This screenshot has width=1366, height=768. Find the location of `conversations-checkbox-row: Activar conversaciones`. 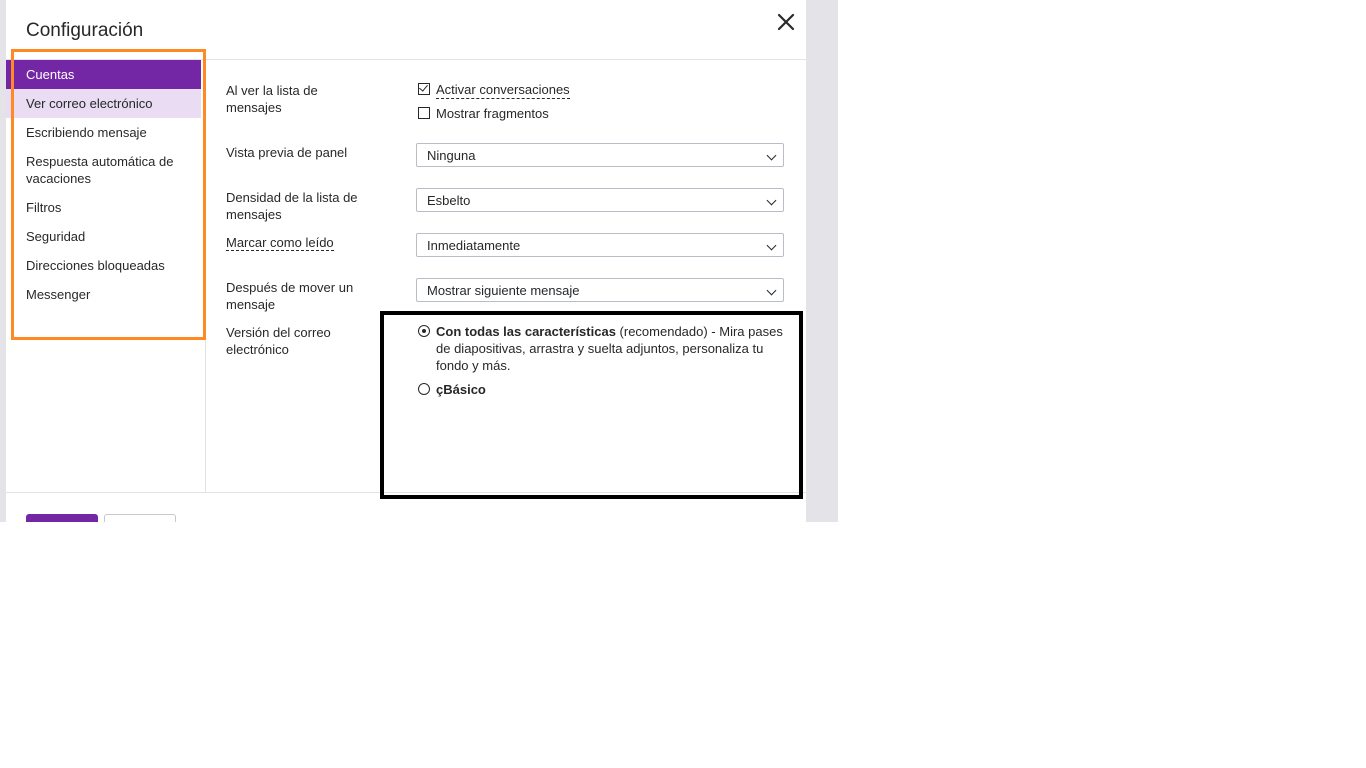

conversations-checkbox-row: Activar conversaciones is located at coordinates (494, 90).